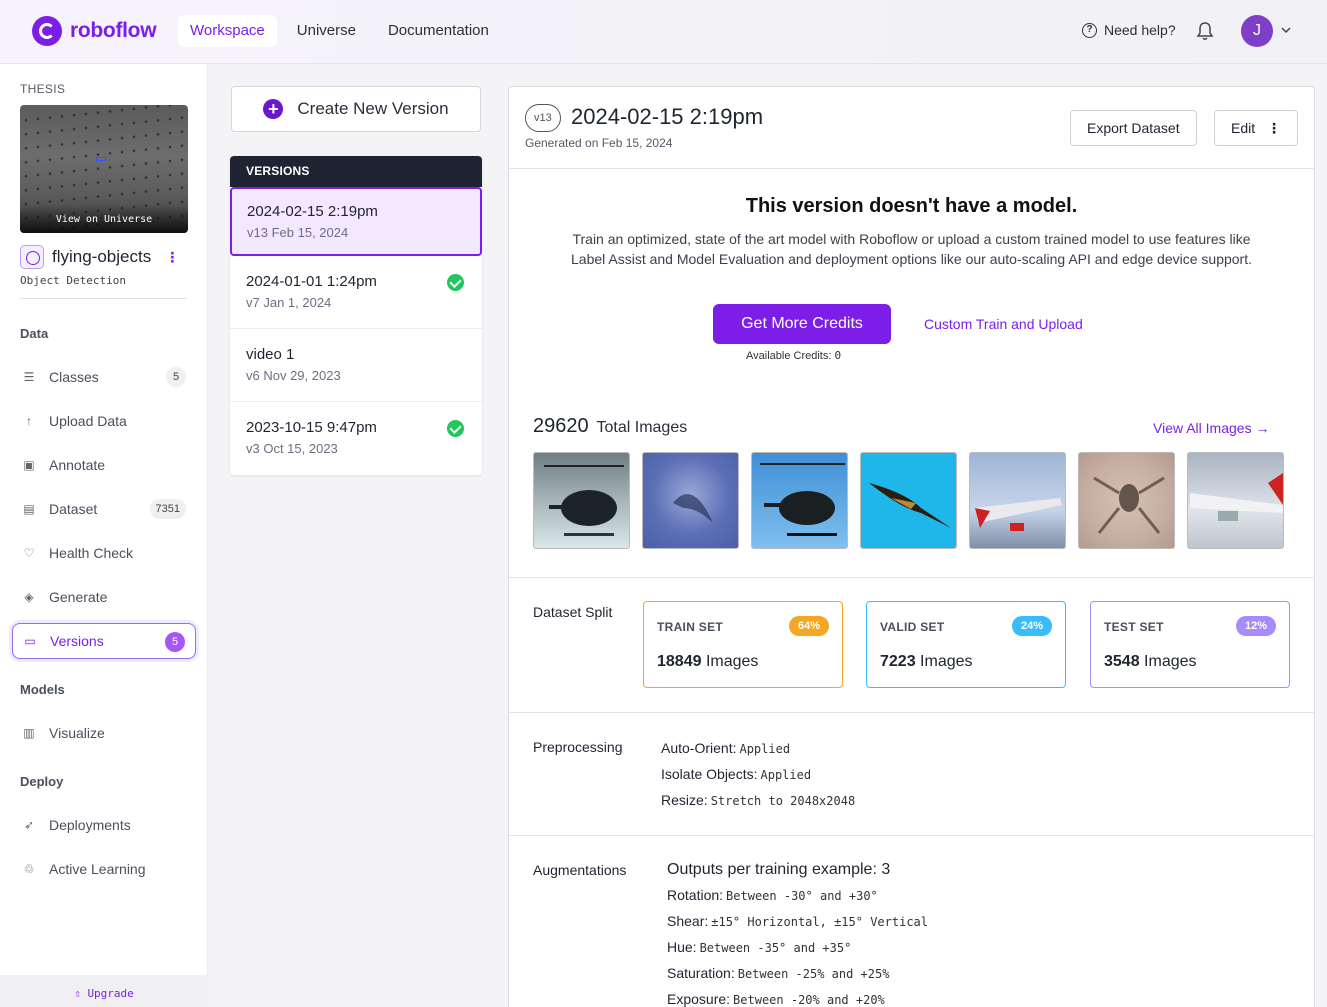 The width and height of the screenshot is (1327, 1007). Describe the element at coordinates (227, 31) in the screenshot. I see `nav-workspace: Workspace` at that location.